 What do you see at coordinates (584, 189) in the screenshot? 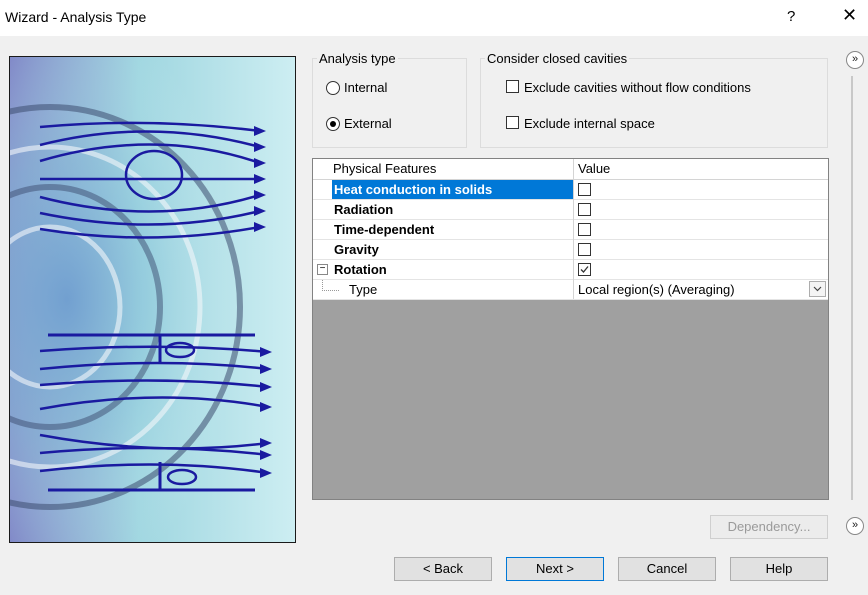
I see `heat-conduction-checkbox` at bounding box center [584, 189].